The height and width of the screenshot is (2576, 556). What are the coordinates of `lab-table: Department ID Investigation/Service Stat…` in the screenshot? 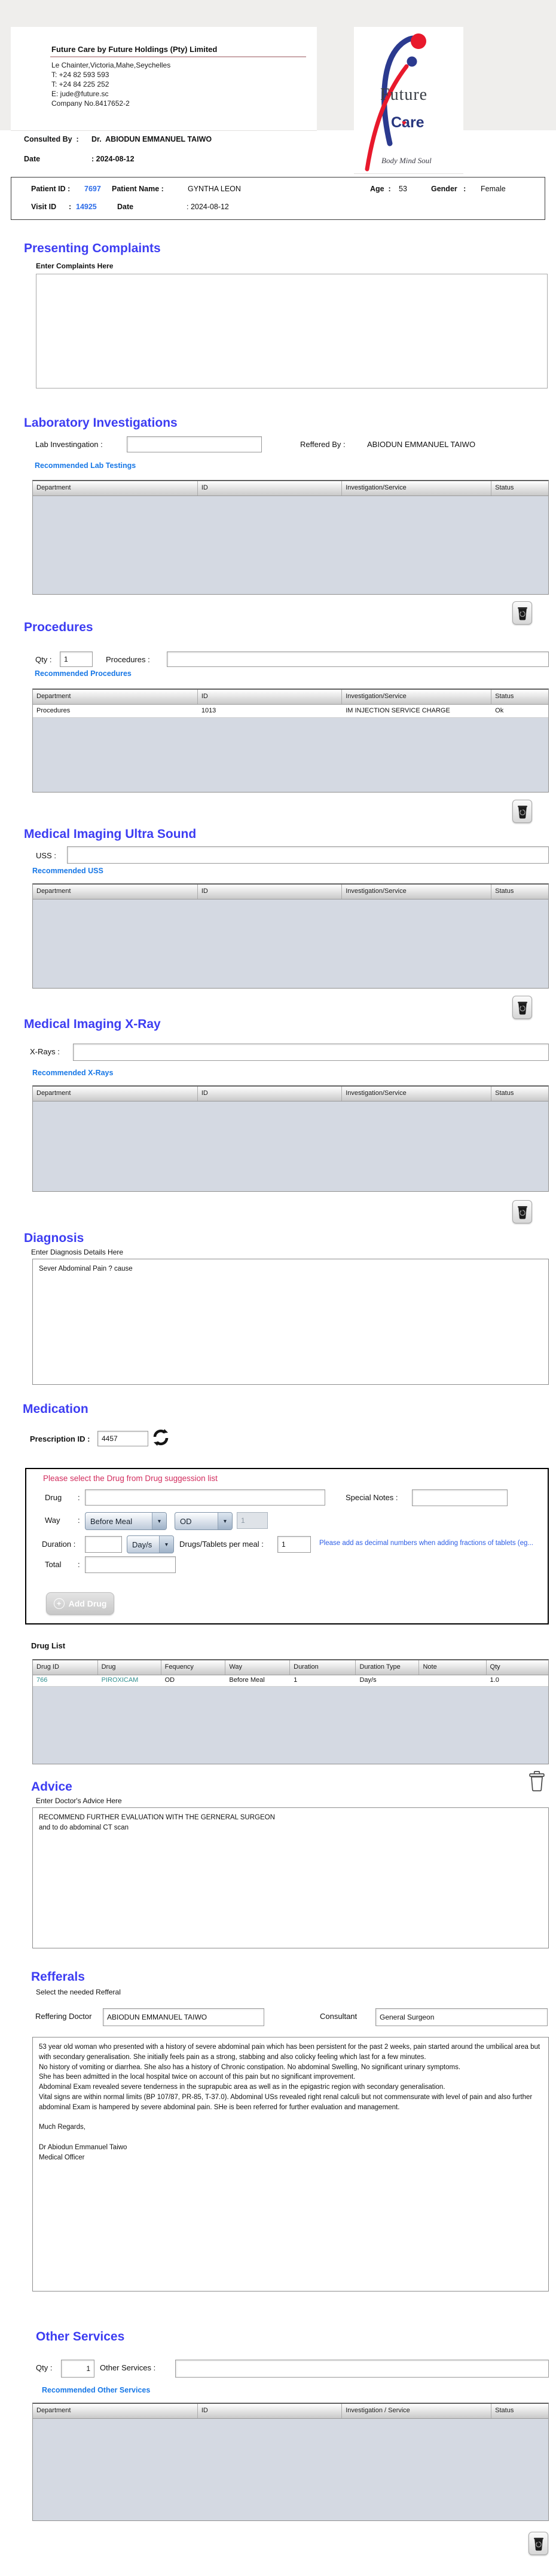 It's located at (291, 537).